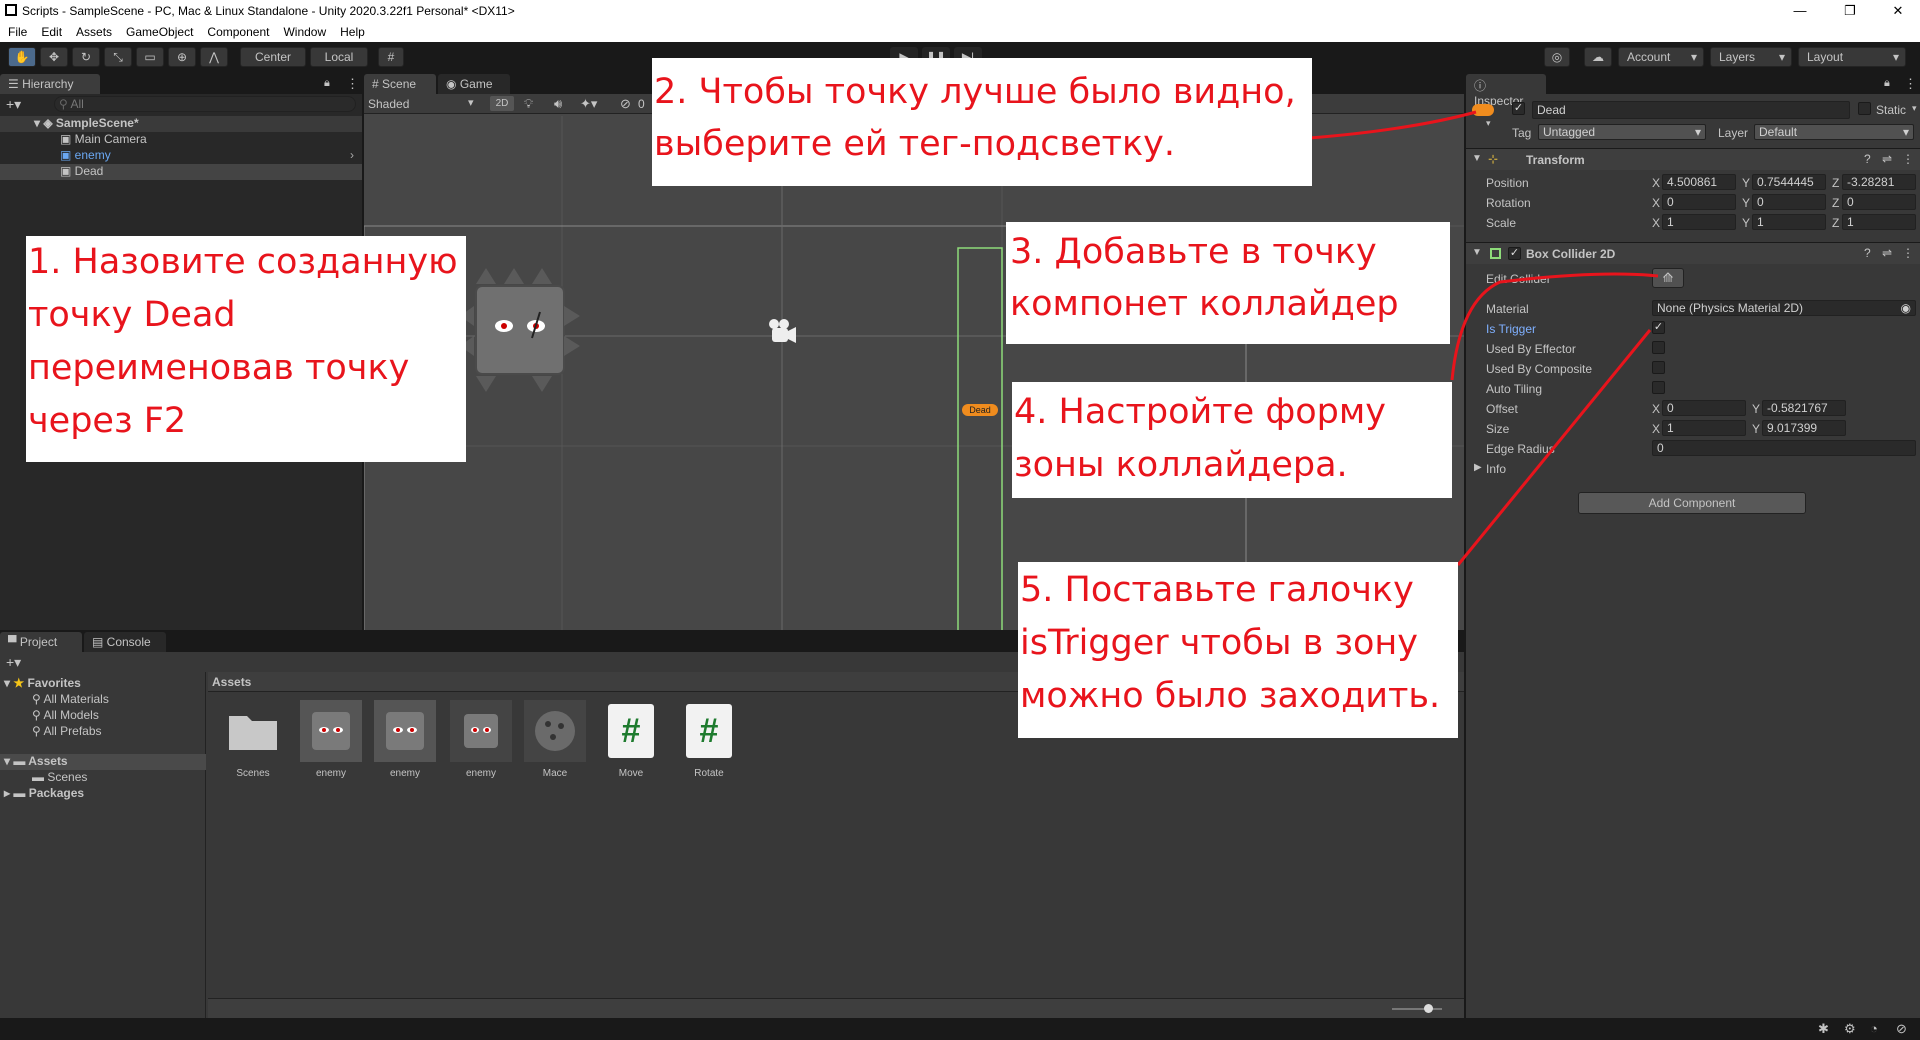  What do you see at coordinates (1557, 57) in the screenshot?
I see `collab-icon: ◎` at bounding box center [1557, 57].